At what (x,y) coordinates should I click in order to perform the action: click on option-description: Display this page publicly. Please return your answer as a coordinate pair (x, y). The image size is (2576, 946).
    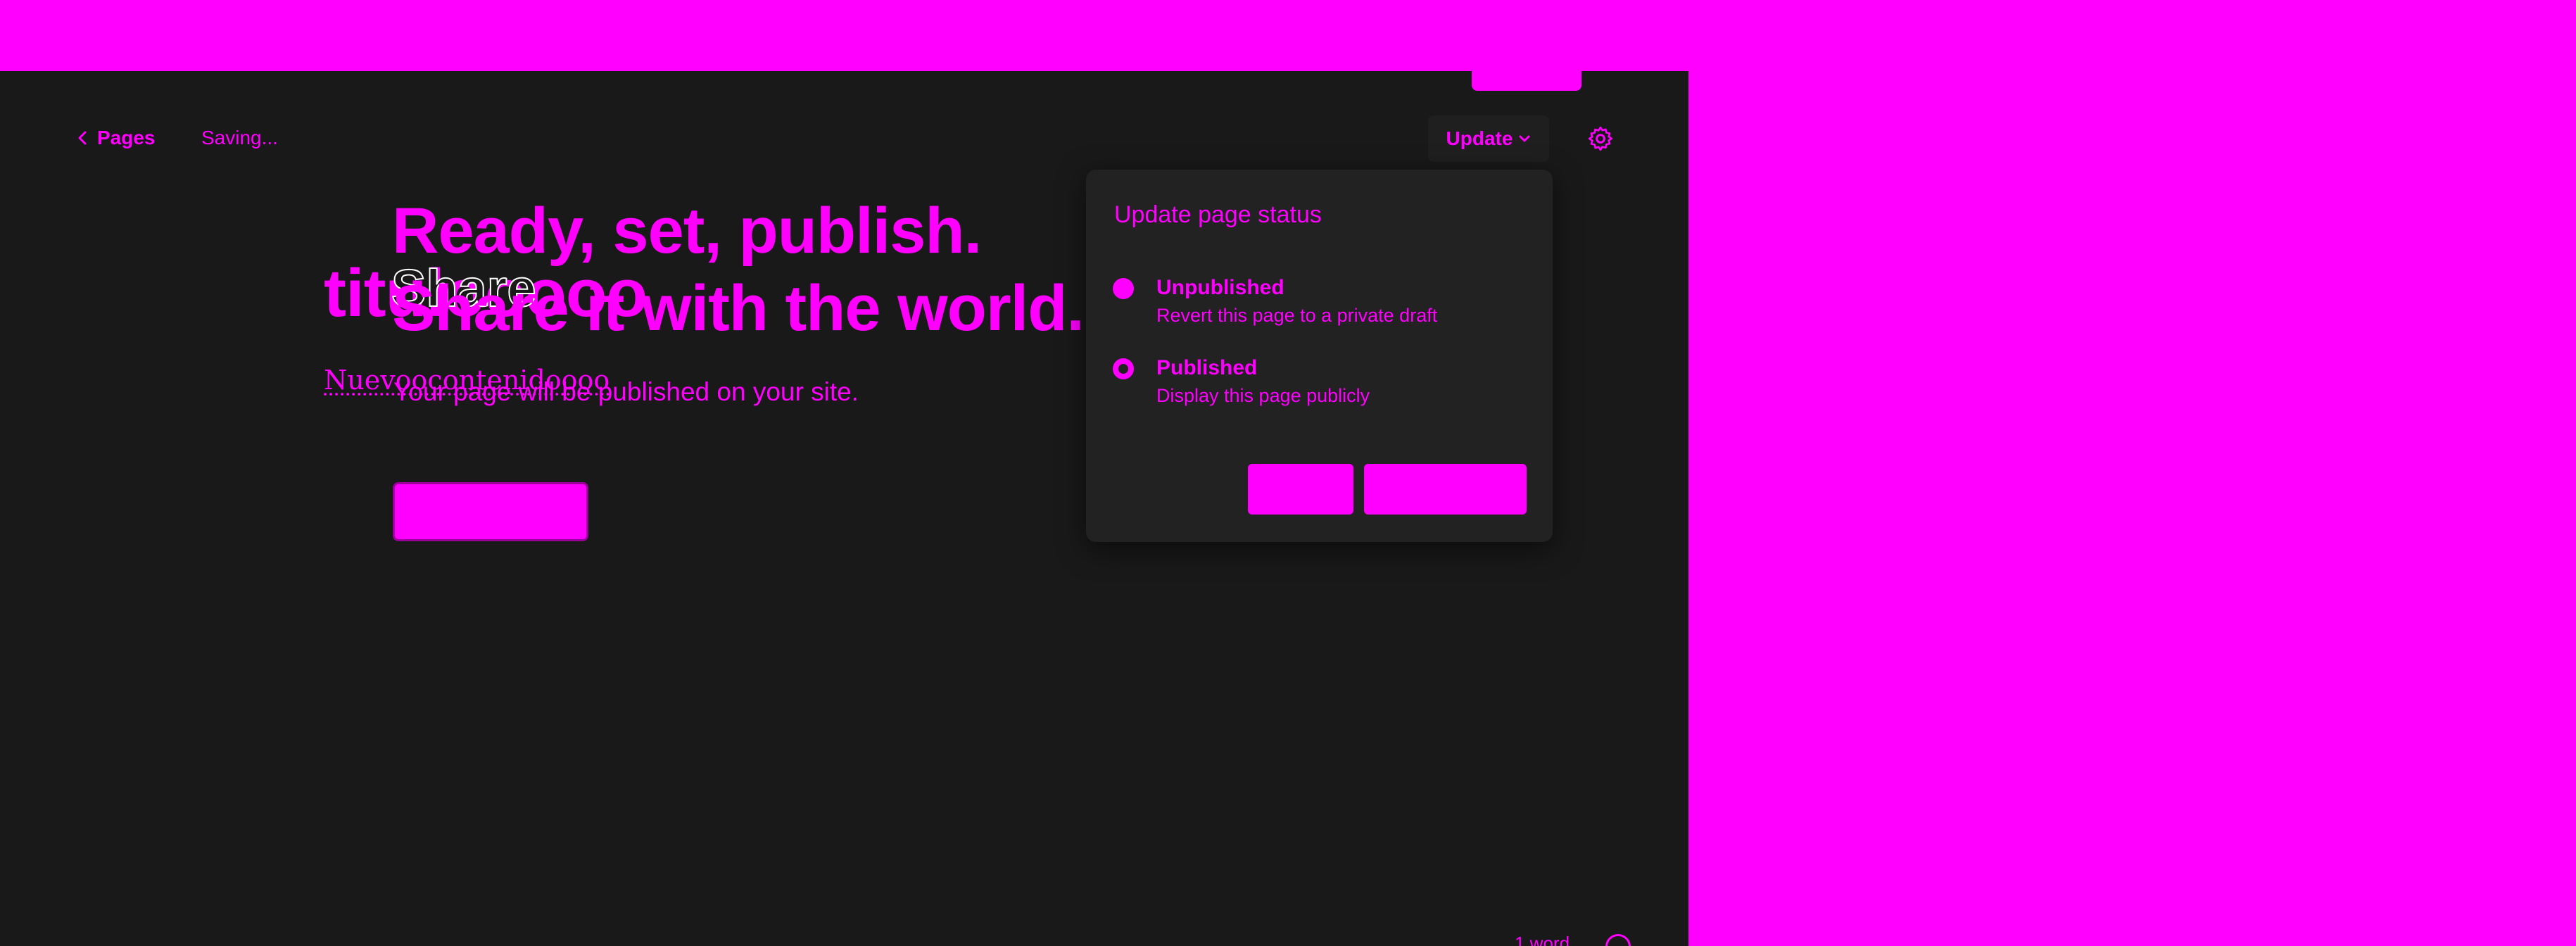
    Looking at the image, I should click on (1263, 395).